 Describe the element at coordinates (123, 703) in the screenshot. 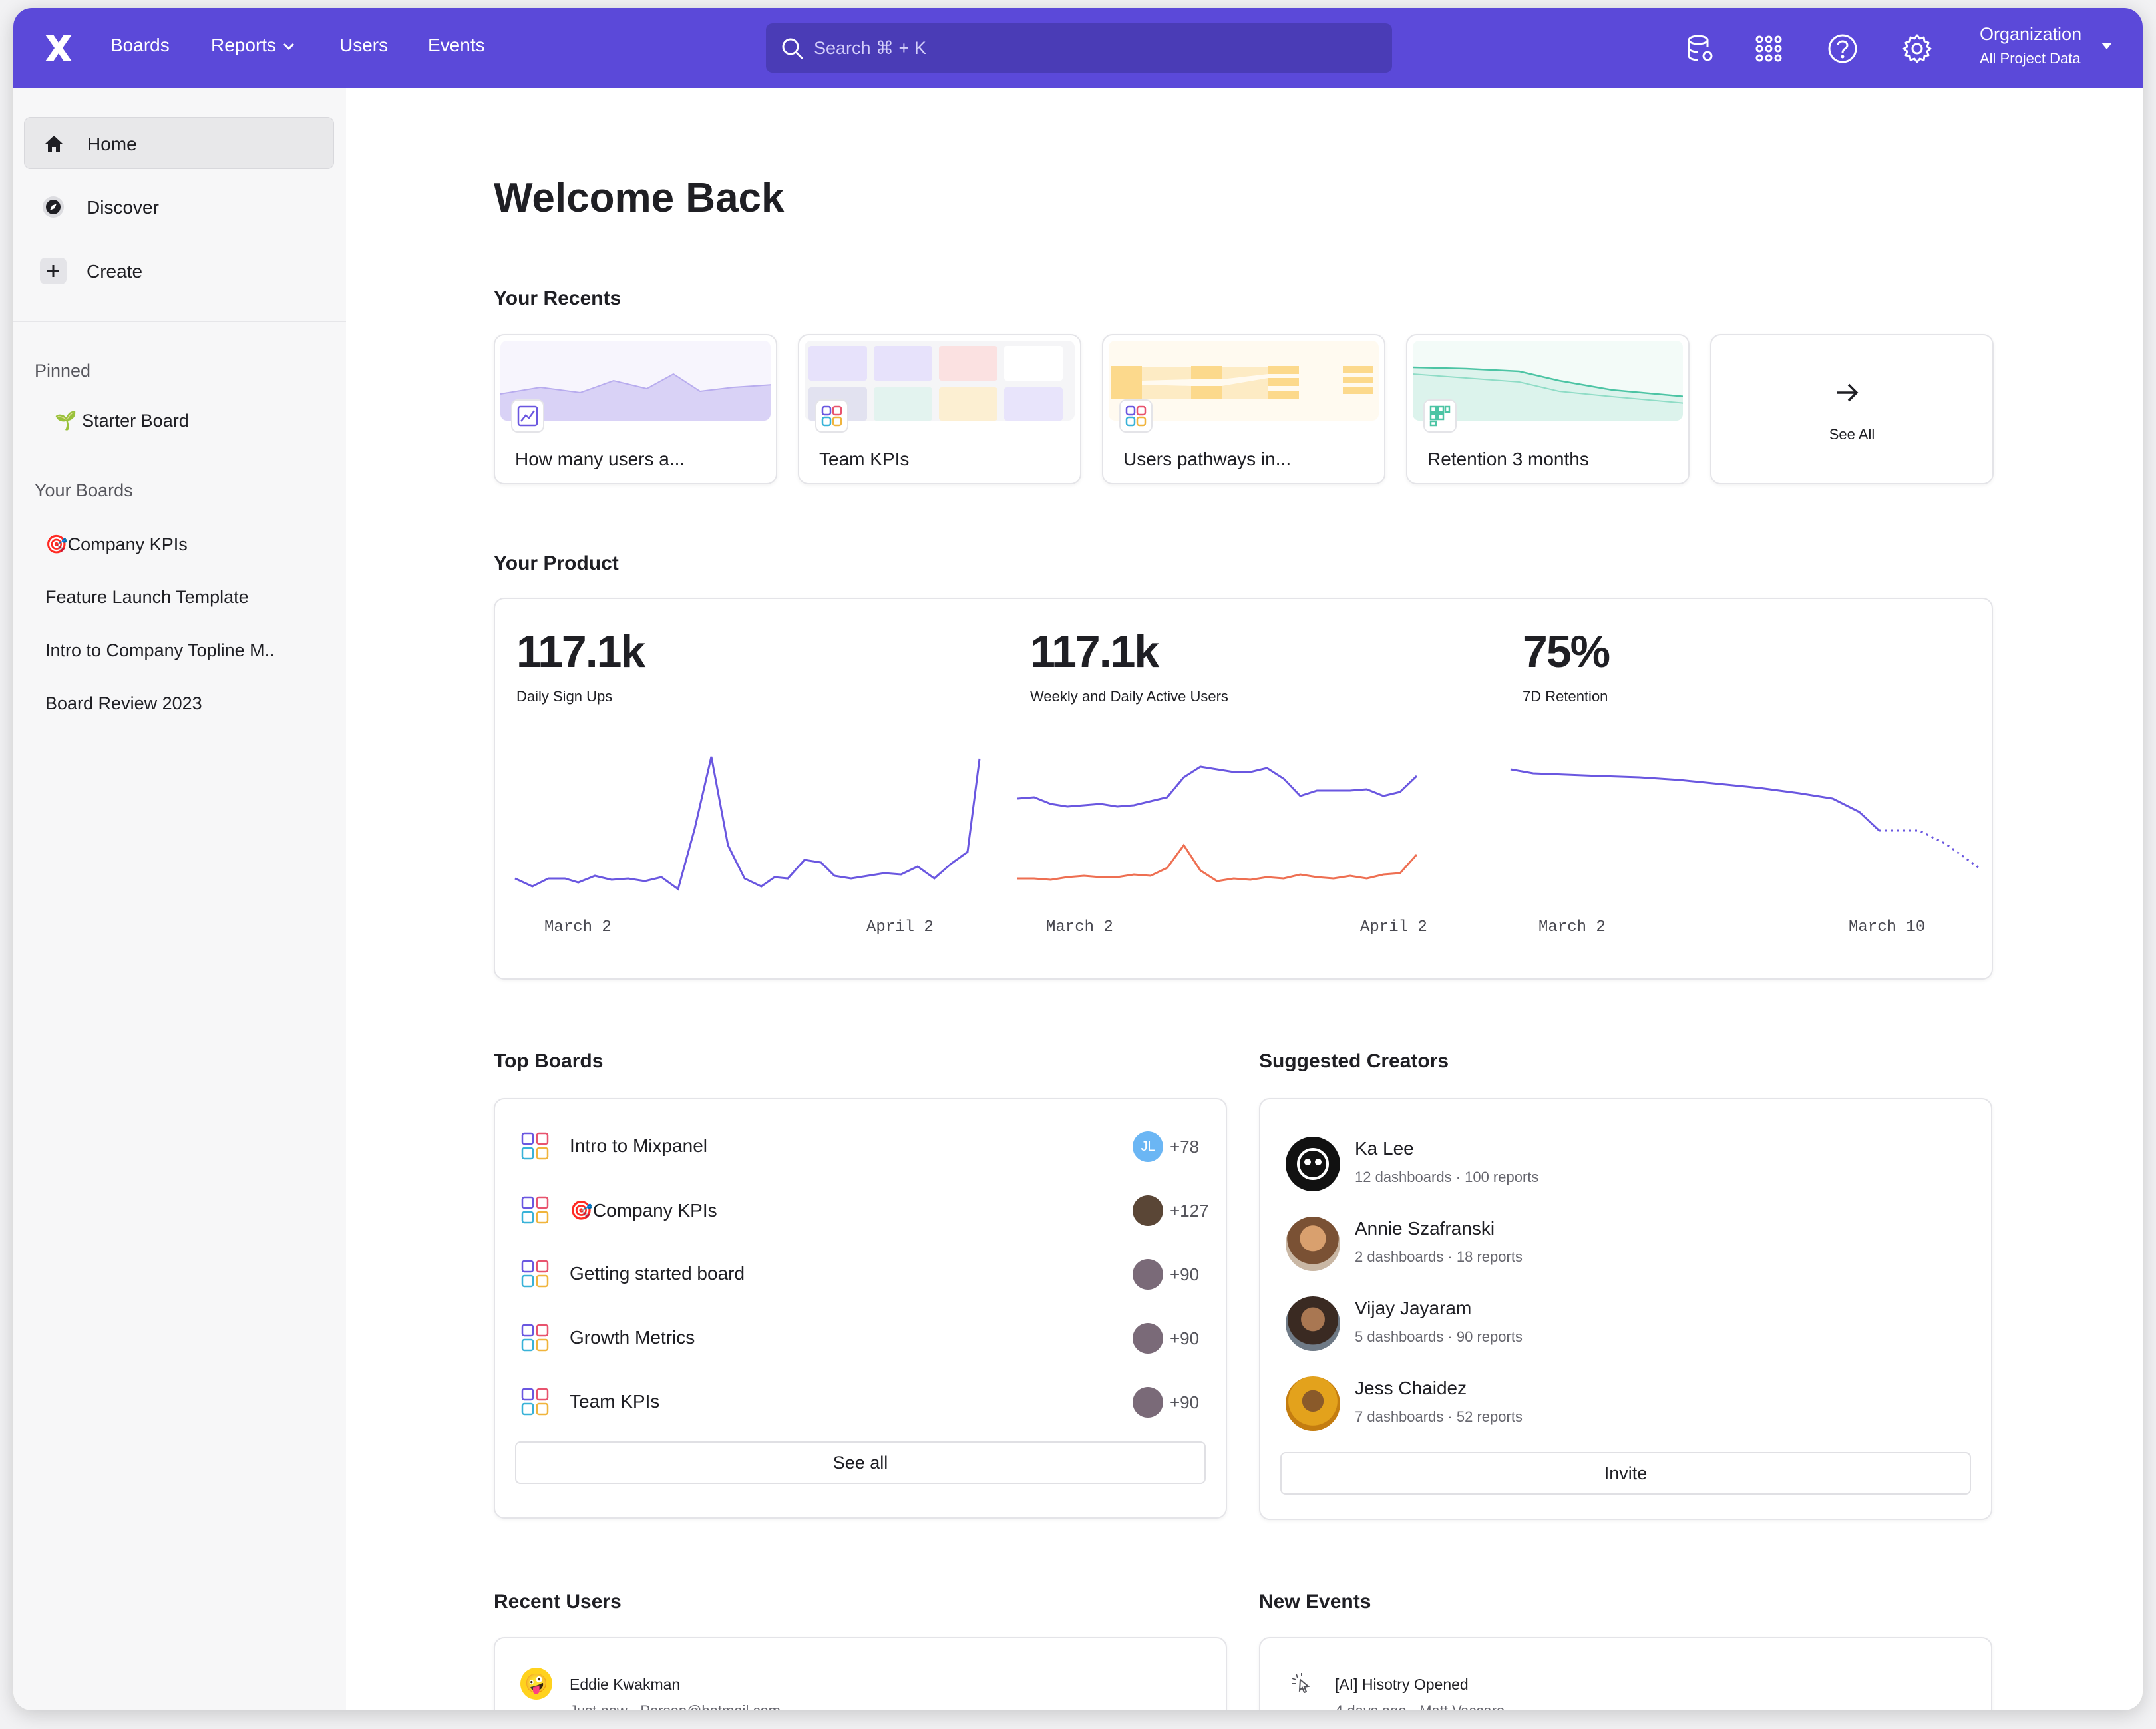

I see `board-item: Board Review 2023` at that location.